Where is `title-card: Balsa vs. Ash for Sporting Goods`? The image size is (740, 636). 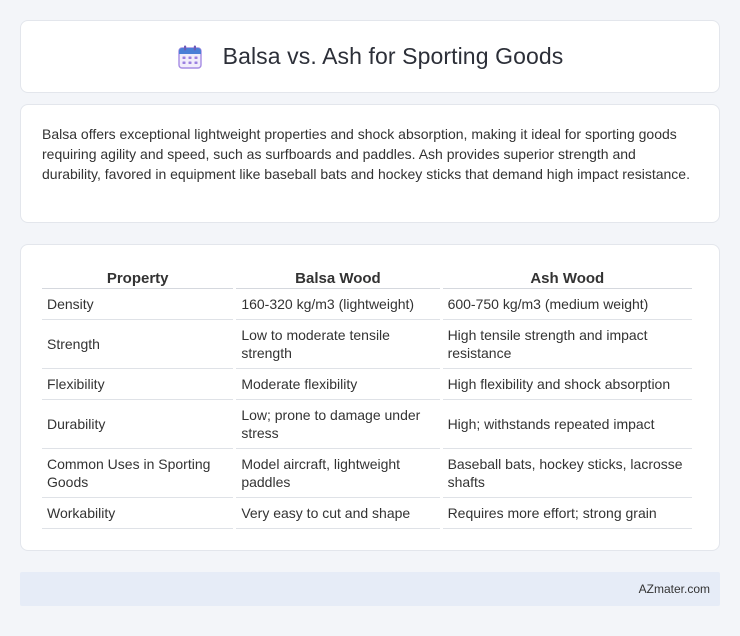
title-card: Balsa vs. Ash for Sporting Goods is located at coordinates (370, 56).